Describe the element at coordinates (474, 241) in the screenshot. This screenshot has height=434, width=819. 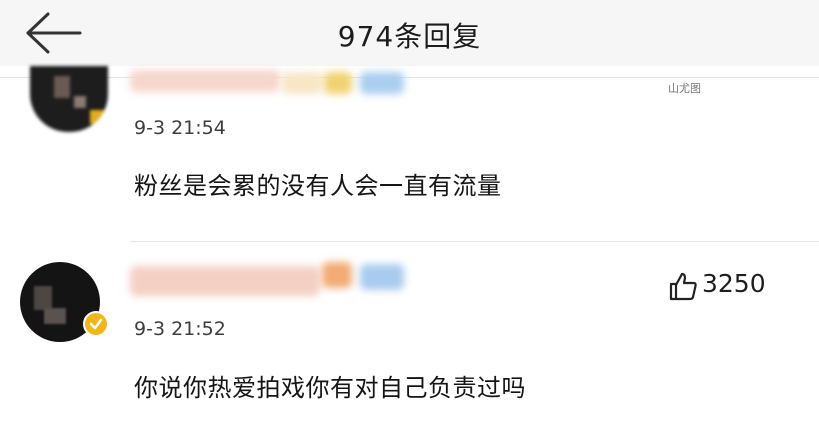
I see `comment-divider` at that location.